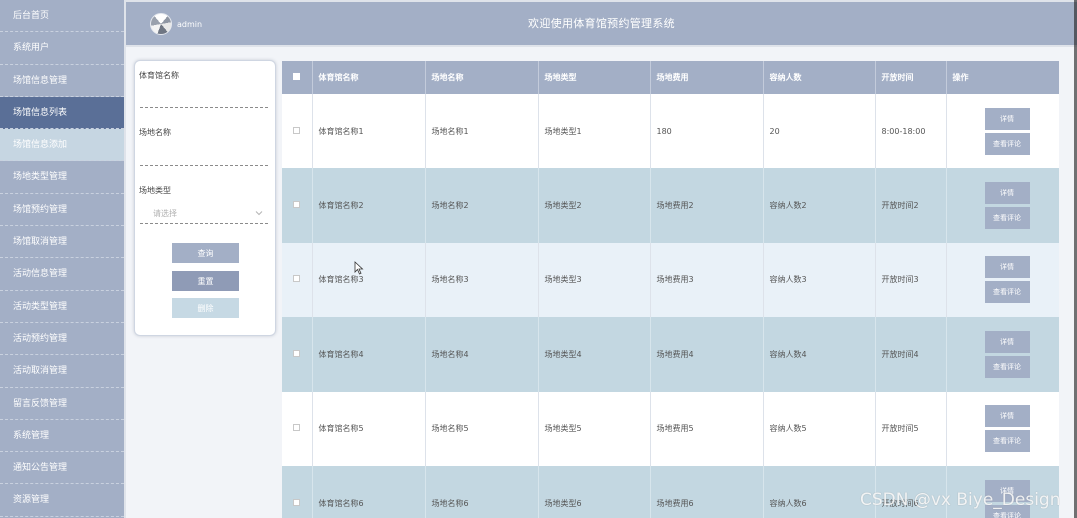  I want to click on search-panel: 体育馆名称 场地名称 场地类型 请选择 查询 重置 删除, so click(205, 198).